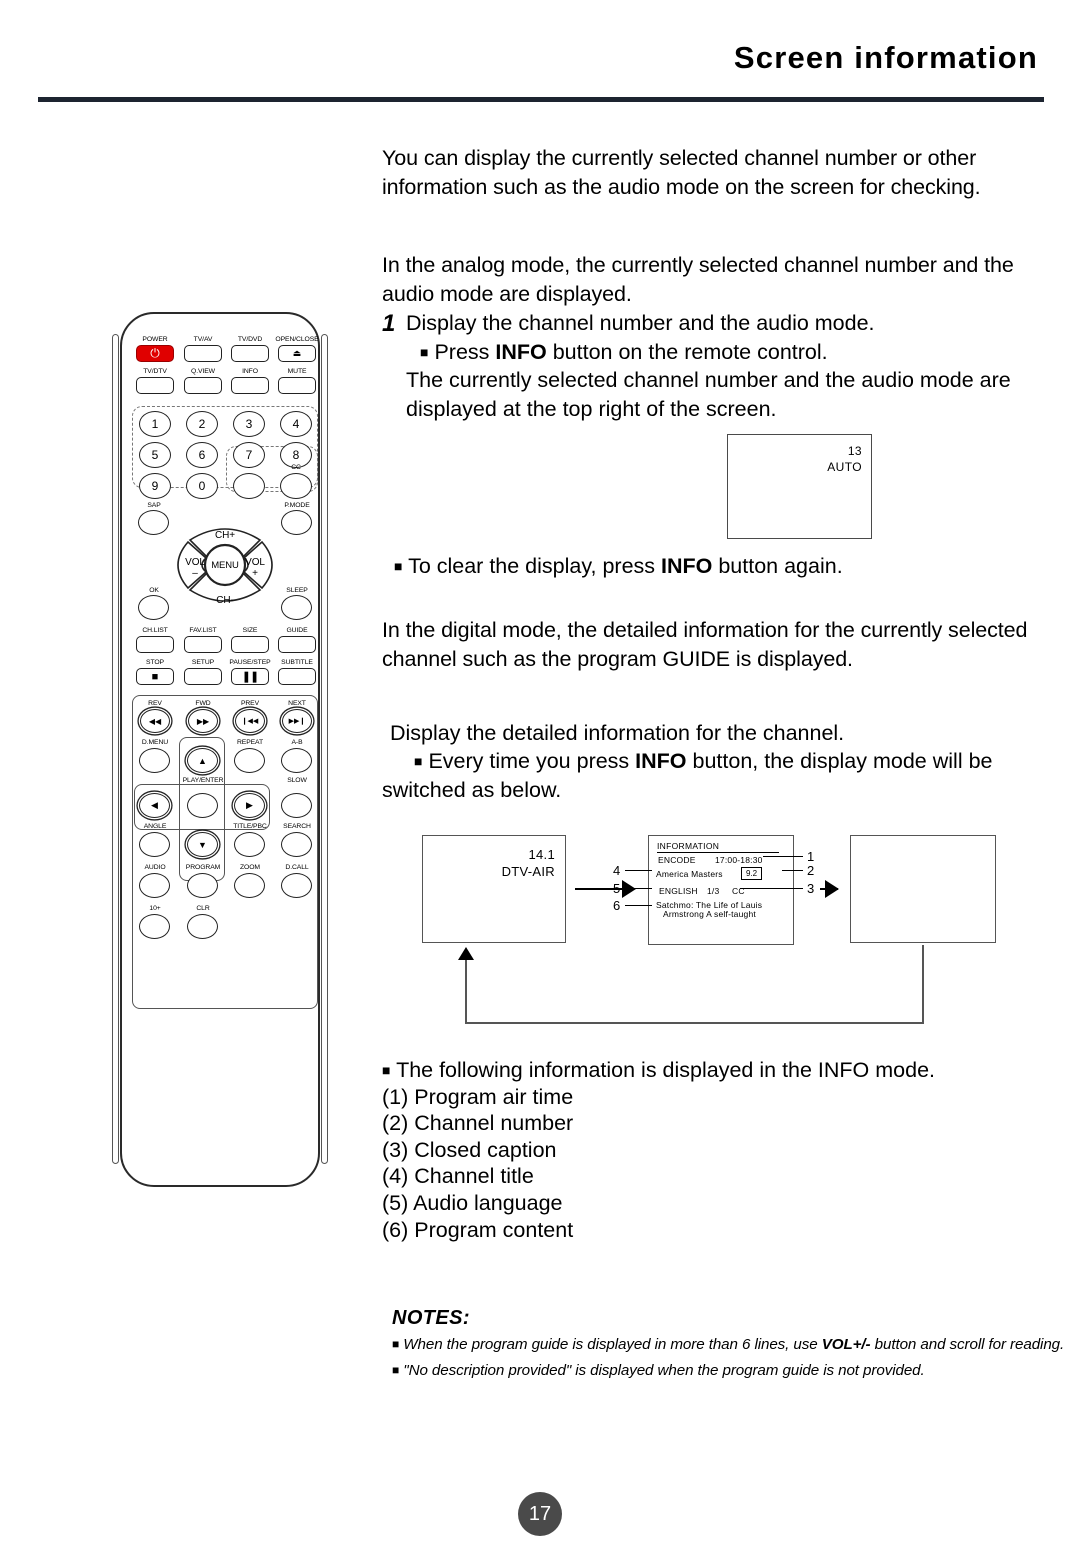  I want to click on button-q-view, so click(203, 385).